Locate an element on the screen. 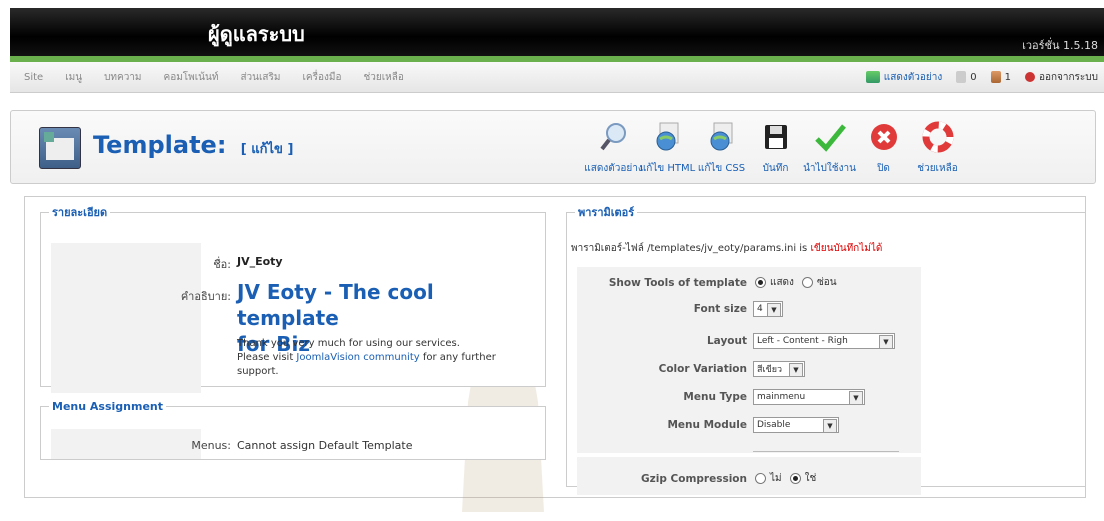 Image resolution: width=1104 pixels, height=521 pixels. gzip-radio-no is located at coordinates (760, 478).